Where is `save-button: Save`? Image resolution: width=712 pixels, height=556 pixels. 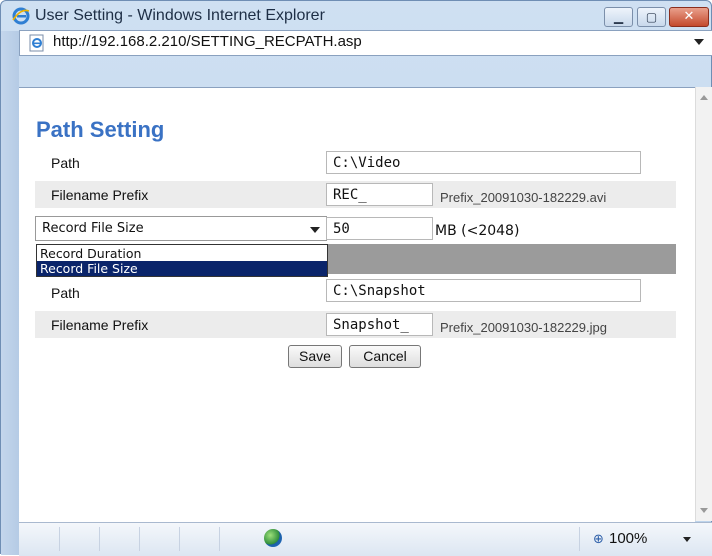
save-button: Save is located at coordinates (315, 356).